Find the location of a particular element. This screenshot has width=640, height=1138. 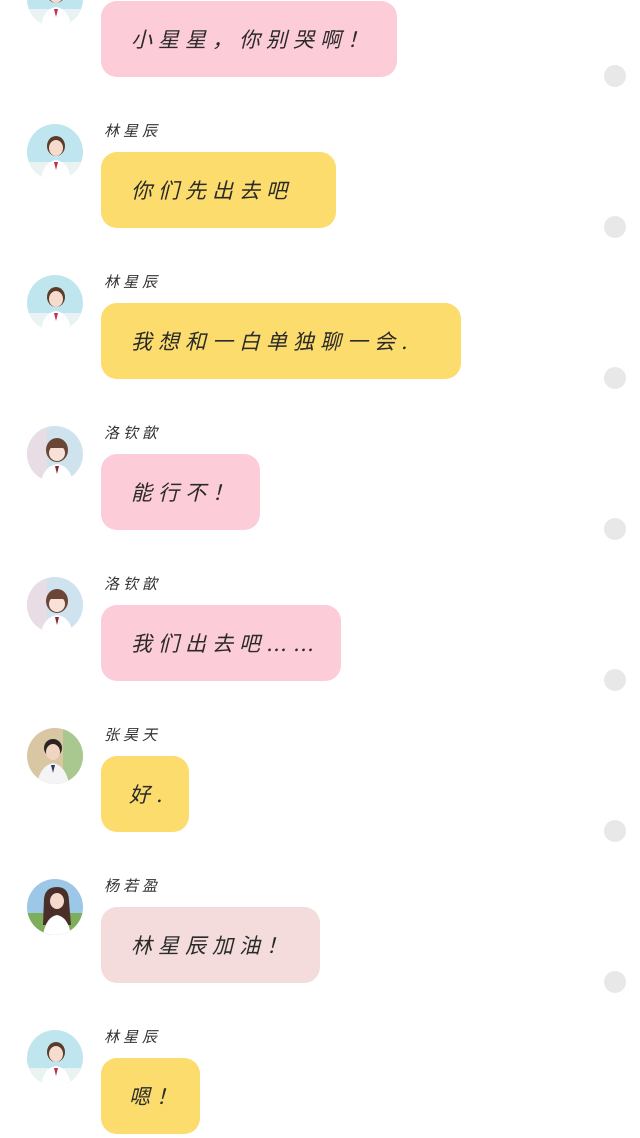

chat-message: 张昊天 is located at coordinates (320, 796).